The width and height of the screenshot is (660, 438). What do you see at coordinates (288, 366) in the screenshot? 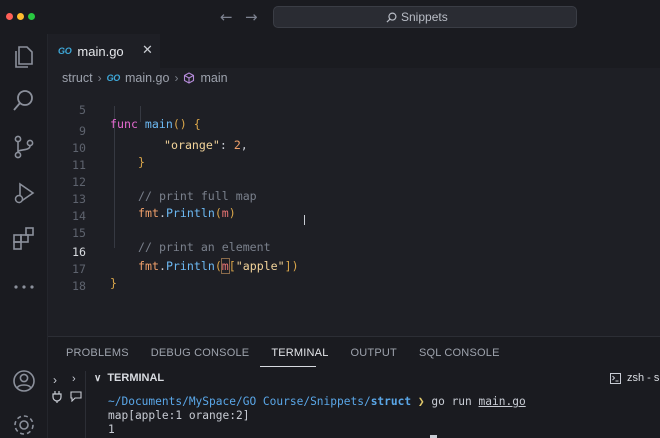
I see `active-tab-indicator` at bounding box center [288, 366].